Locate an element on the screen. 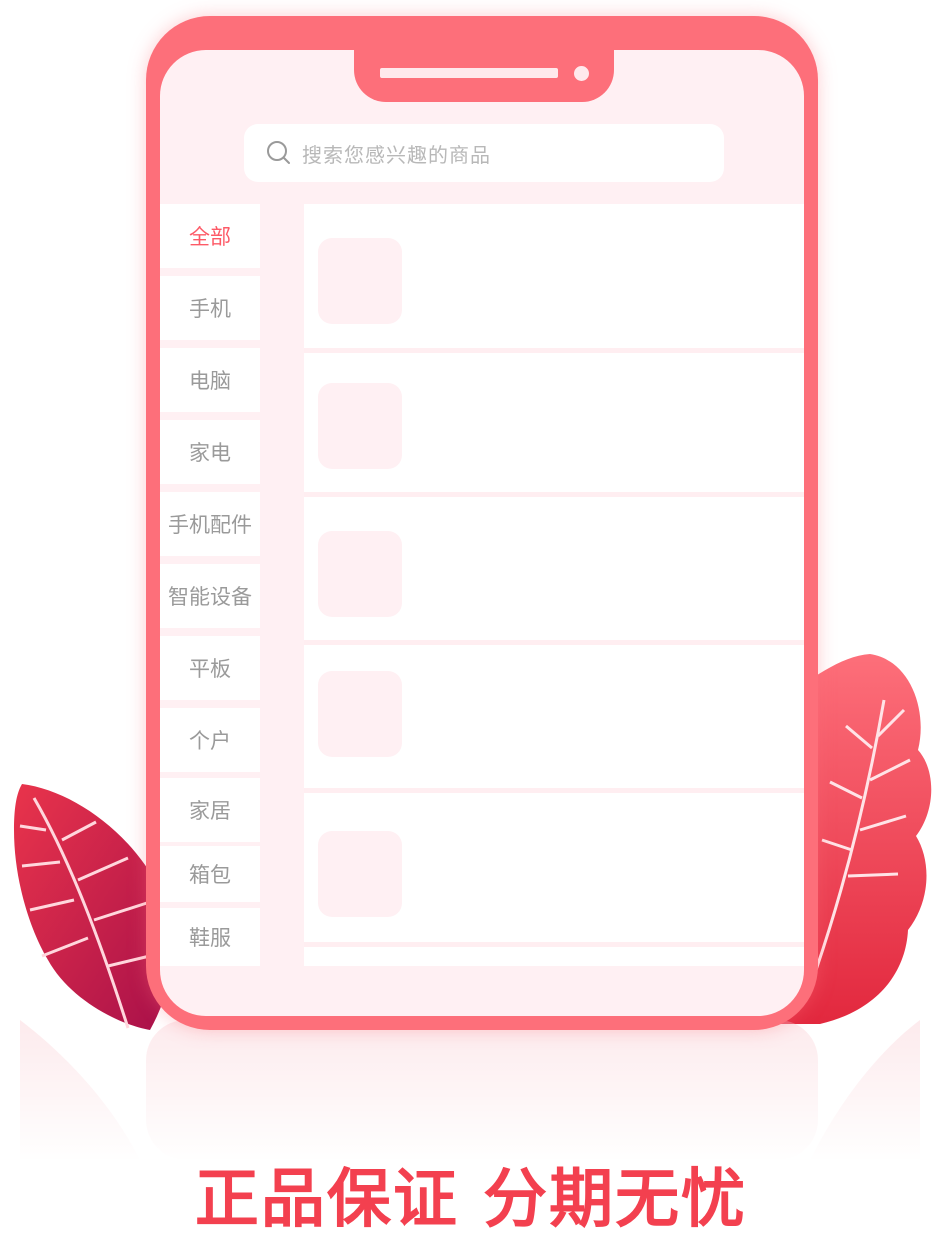  sidebar-item-smart-devices: 智能设备 is located at coordinates (210, 596).